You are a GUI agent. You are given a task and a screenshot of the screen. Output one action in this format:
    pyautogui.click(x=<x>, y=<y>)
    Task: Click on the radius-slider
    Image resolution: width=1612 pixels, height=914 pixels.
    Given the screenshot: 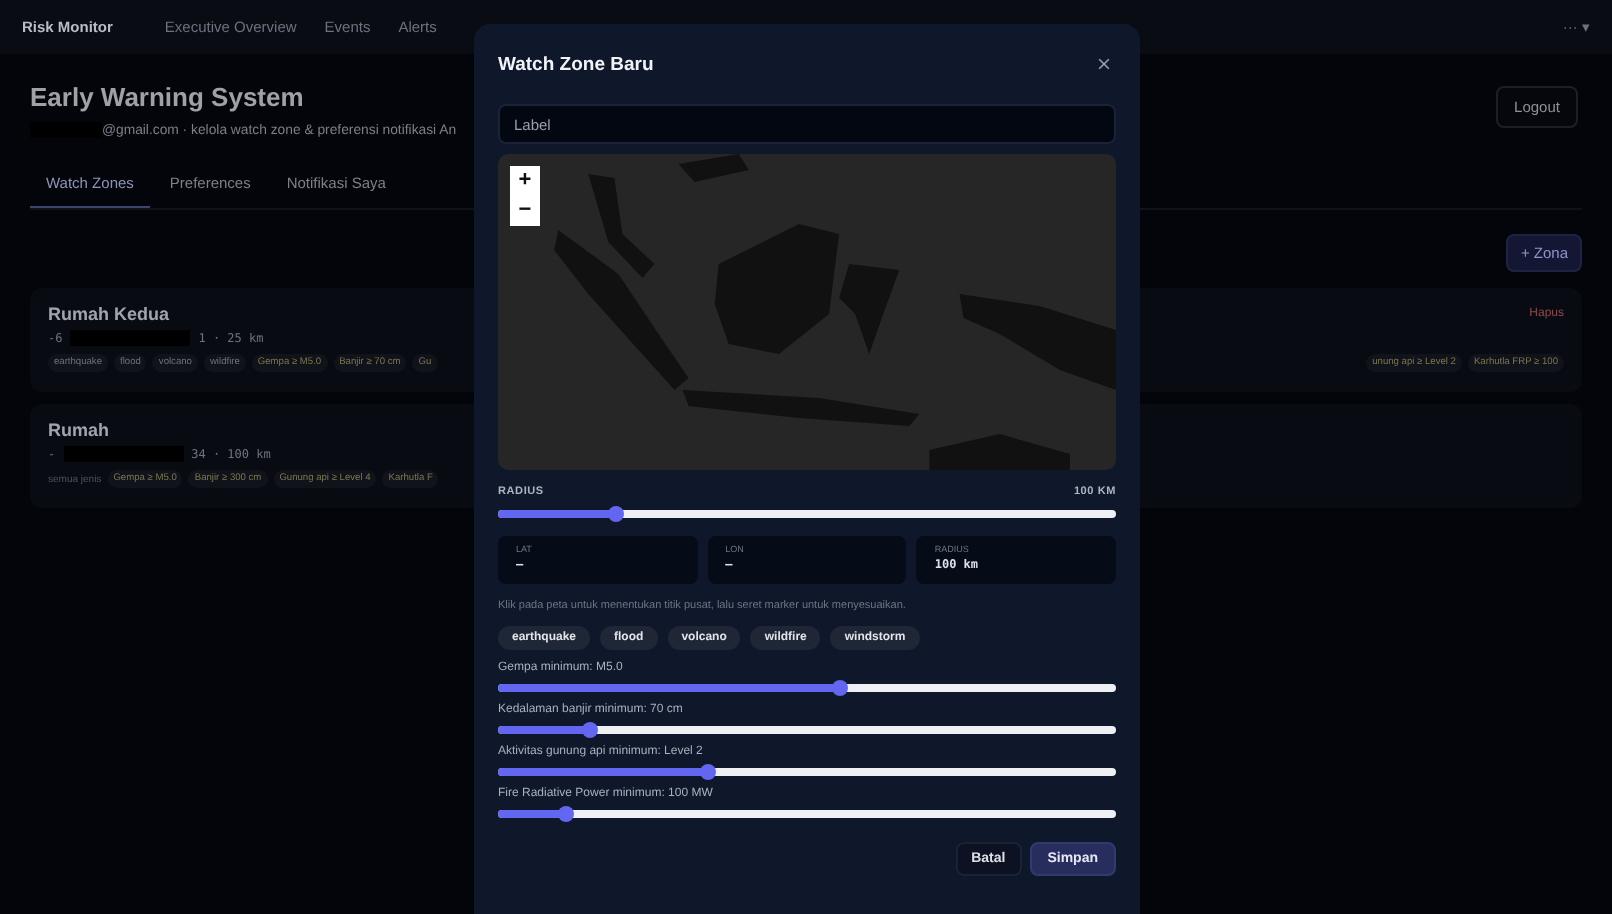 What is the action you would take?
    pyautogui.click(x=807, y=514)
    